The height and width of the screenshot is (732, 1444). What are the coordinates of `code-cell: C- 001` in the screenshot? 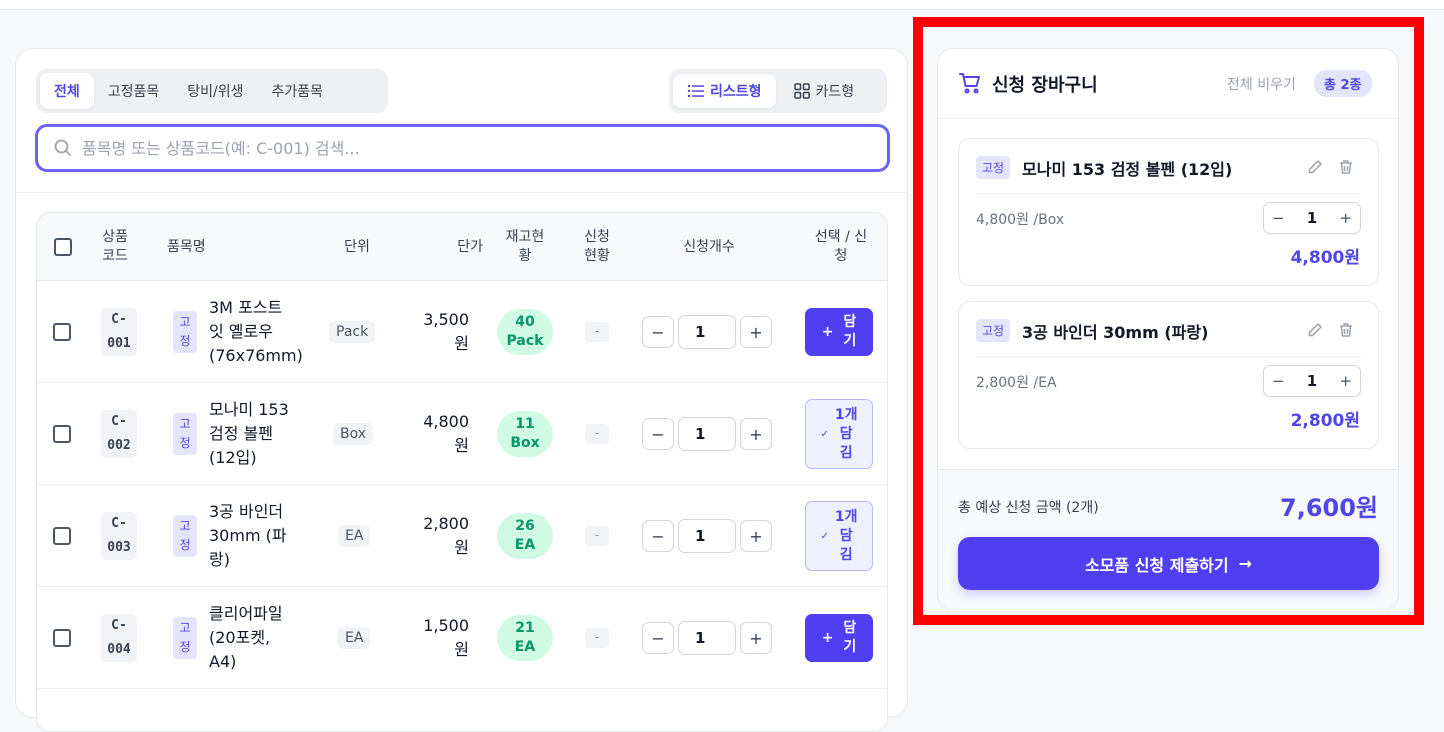 It's located at (119, 332).